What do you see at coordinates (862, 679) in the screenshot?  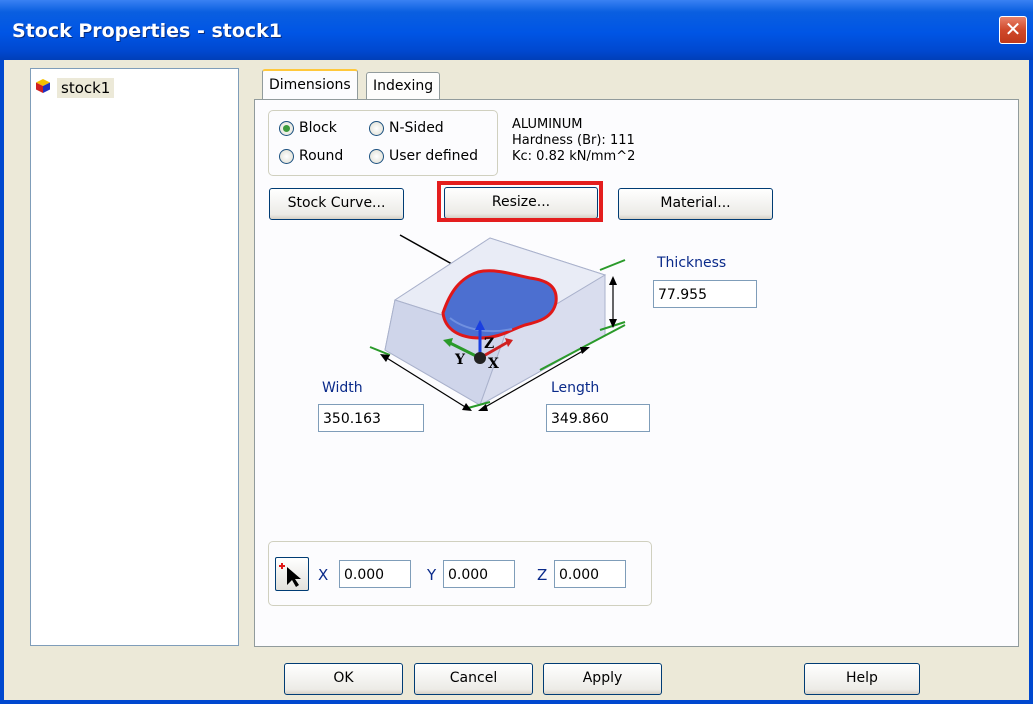 I see `help-button: Help` at bounding box center [862, 679].